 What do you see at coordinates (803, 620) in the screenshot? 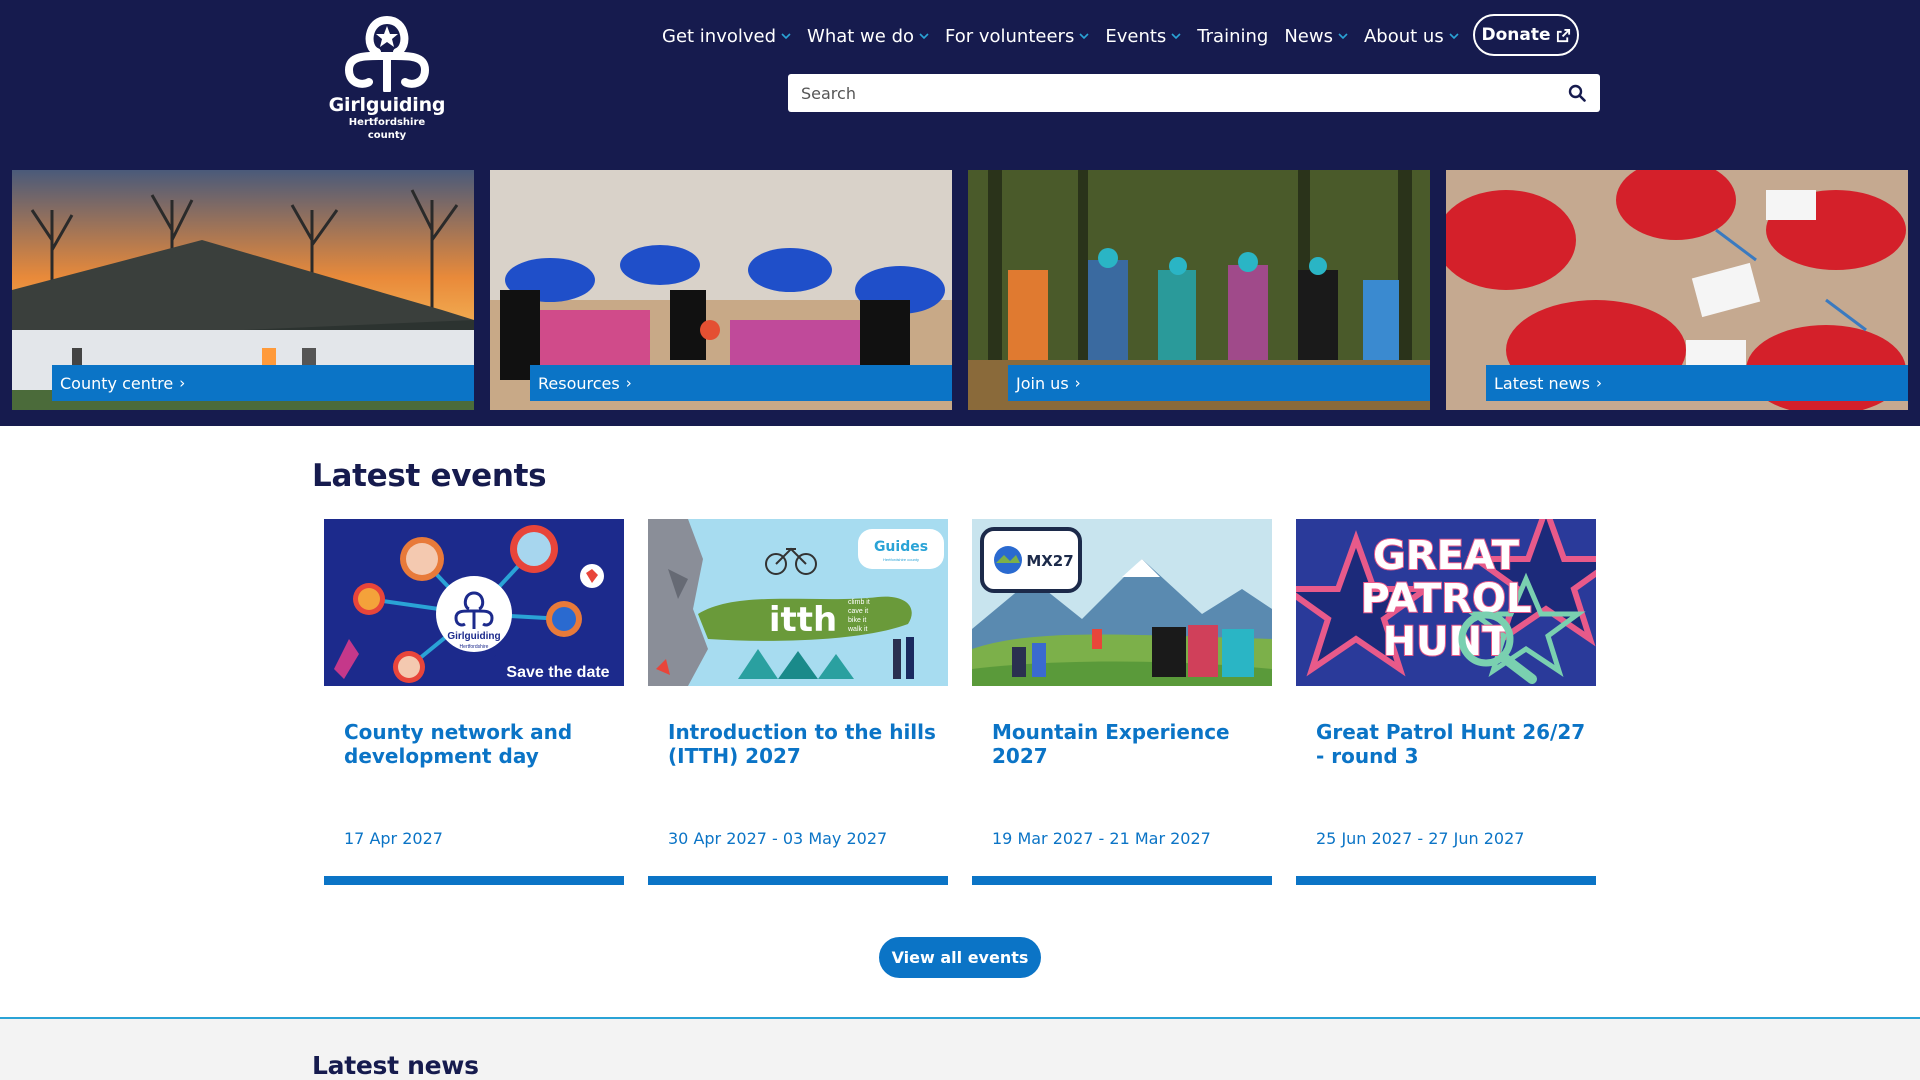
I see `itth-logo-text: itth` at bounding box center [803, 620].